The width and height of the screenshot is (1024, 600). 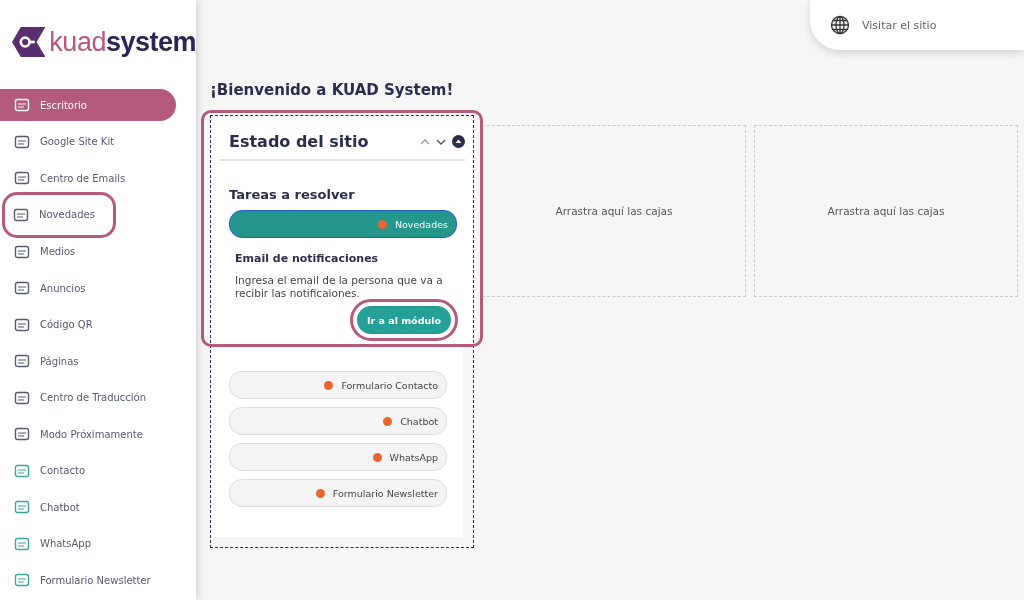 I want to click on sidebar-item: Novedades, so click(x=59, y=214).